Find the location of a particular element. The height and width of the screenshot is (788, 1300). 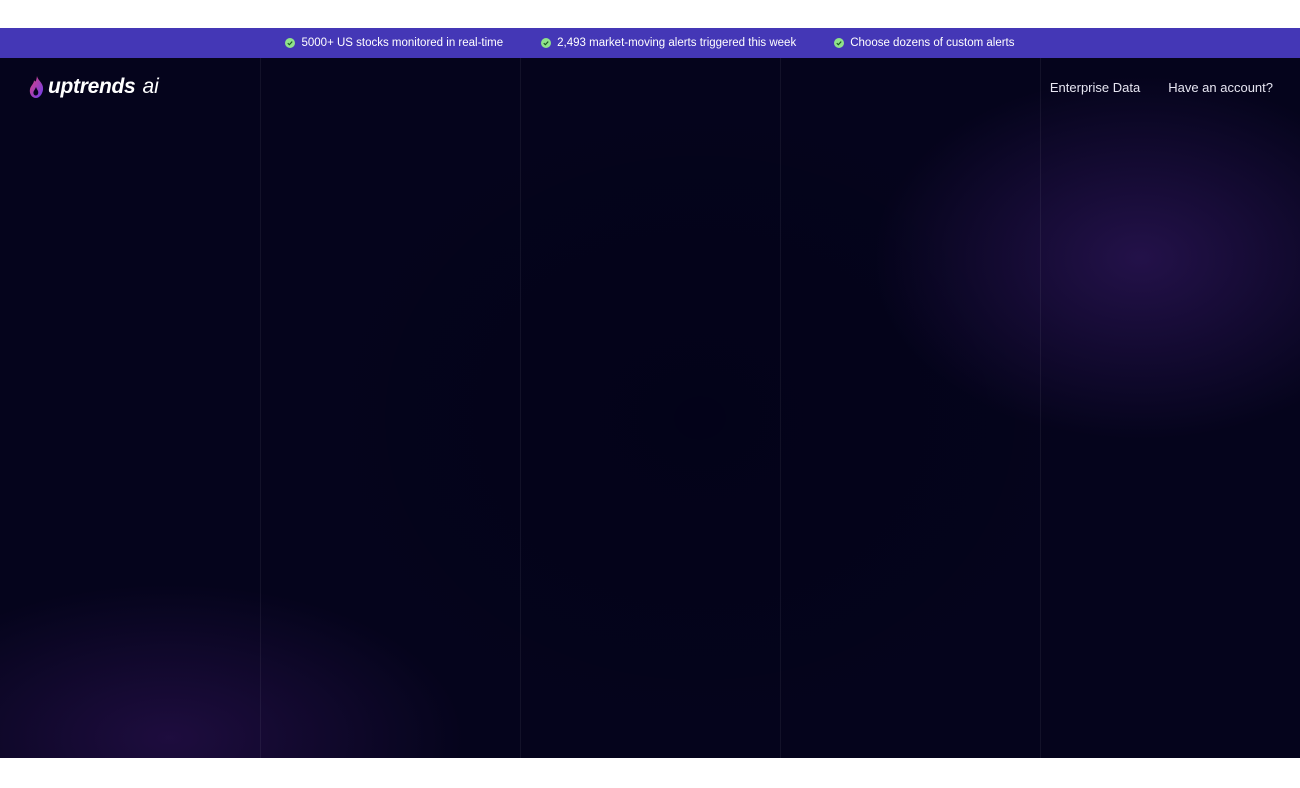

announcement-item: 5000+ US stocks monitored in real-time is located at coordinates (394, 43).